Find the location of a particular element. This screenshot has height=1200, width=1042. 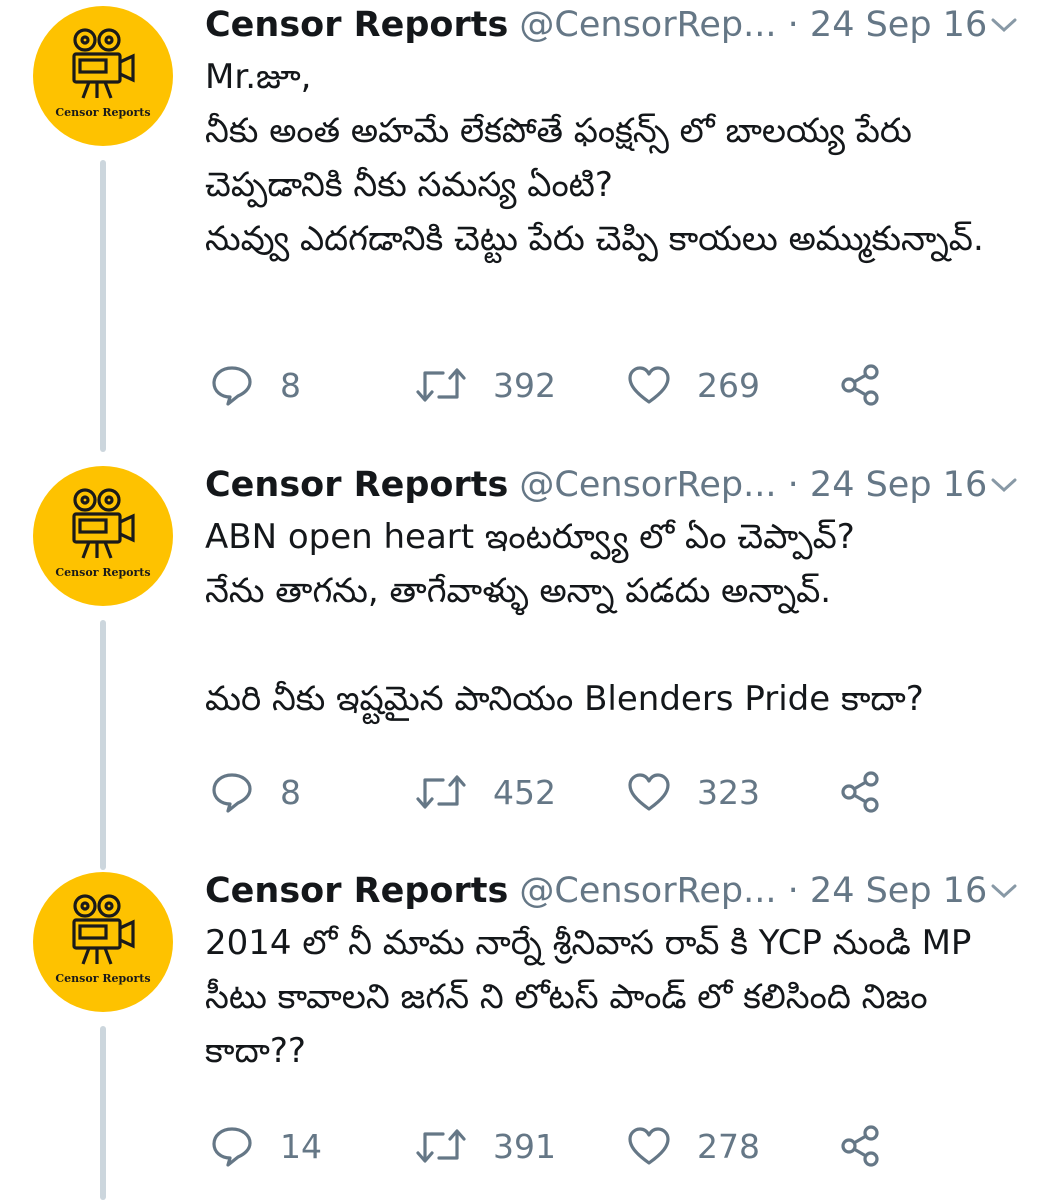

like-count: 269 is located at coordinates (728, 385).